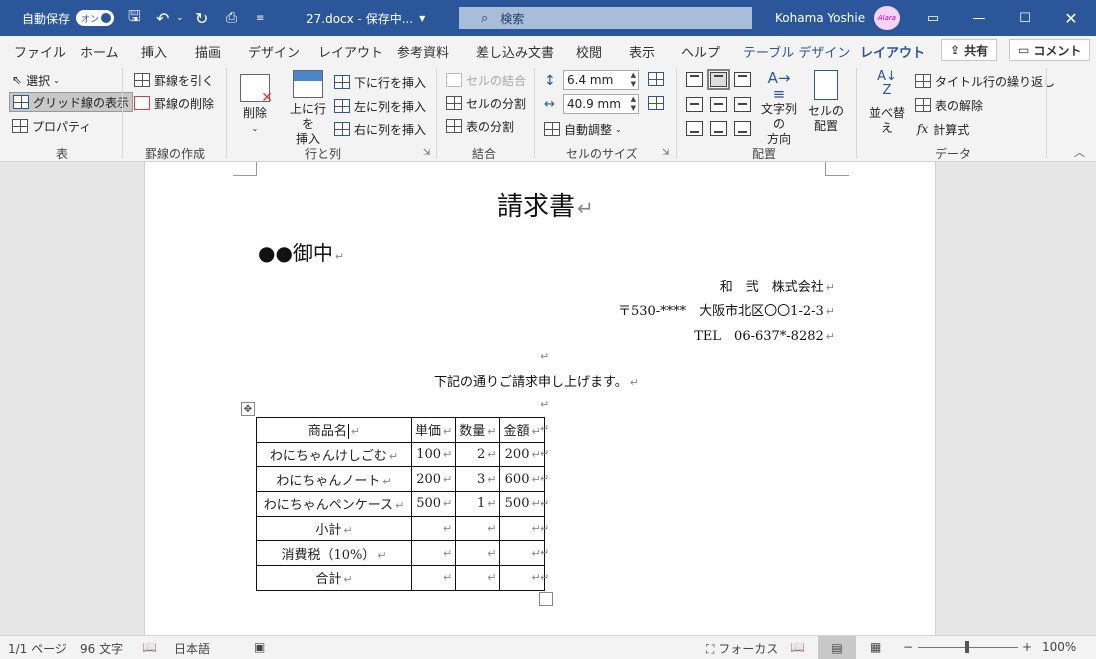 Image resolution: width=1096 pixels, height=659 pixels. I want to click on align-center-icon, so click(718, 104).